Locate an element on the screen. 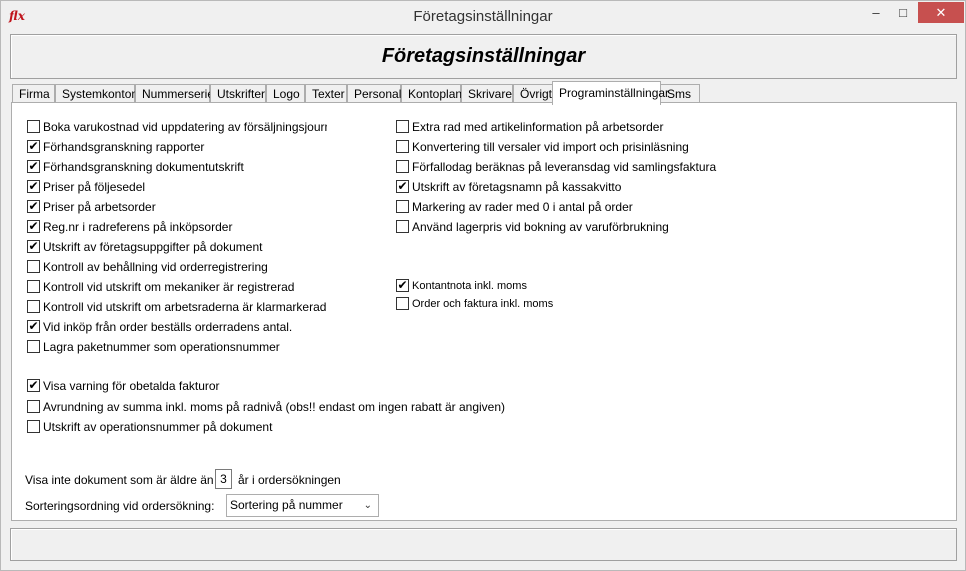 This screenshot has height=571, width=966. years-input: 3 is located at coordinates (223, 479).